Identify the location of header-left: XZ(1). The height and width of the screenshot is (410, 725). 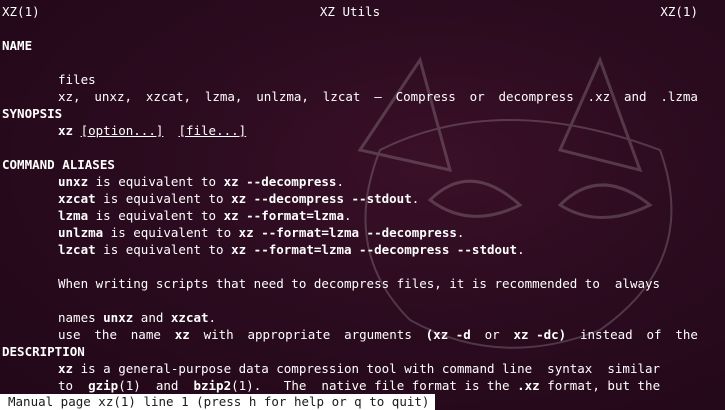
(21, 11).